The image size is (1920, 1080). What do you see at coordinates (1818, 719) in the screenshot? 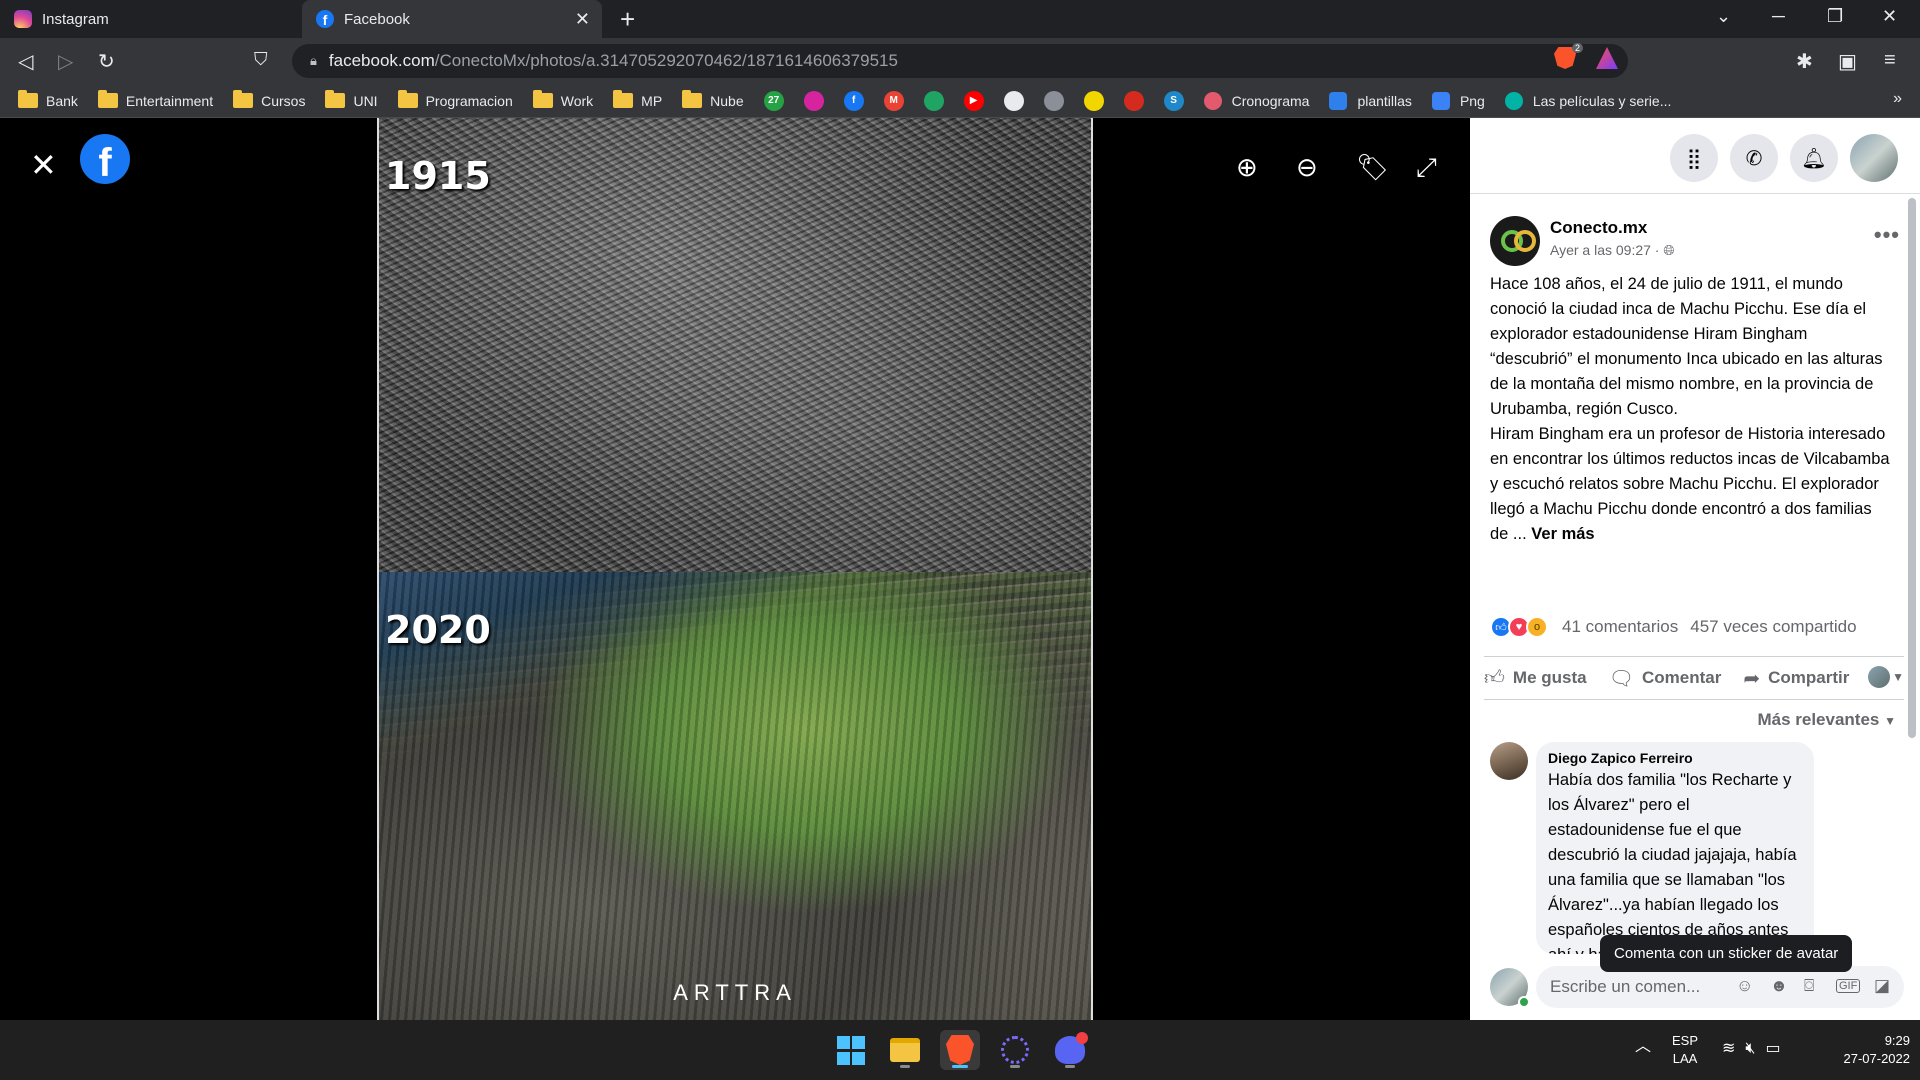
I see `sort-label: Más relevantes` at bounding box center [1818, 719].